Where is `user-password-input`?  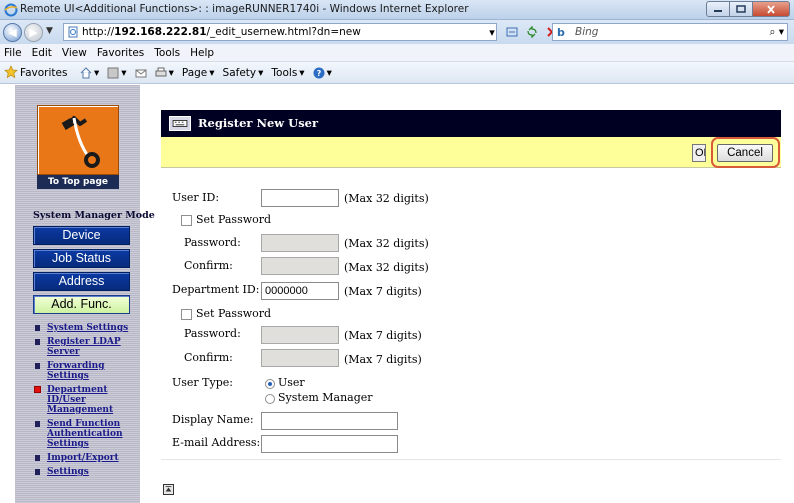
user-password-input is located at coordinates (300, 243).